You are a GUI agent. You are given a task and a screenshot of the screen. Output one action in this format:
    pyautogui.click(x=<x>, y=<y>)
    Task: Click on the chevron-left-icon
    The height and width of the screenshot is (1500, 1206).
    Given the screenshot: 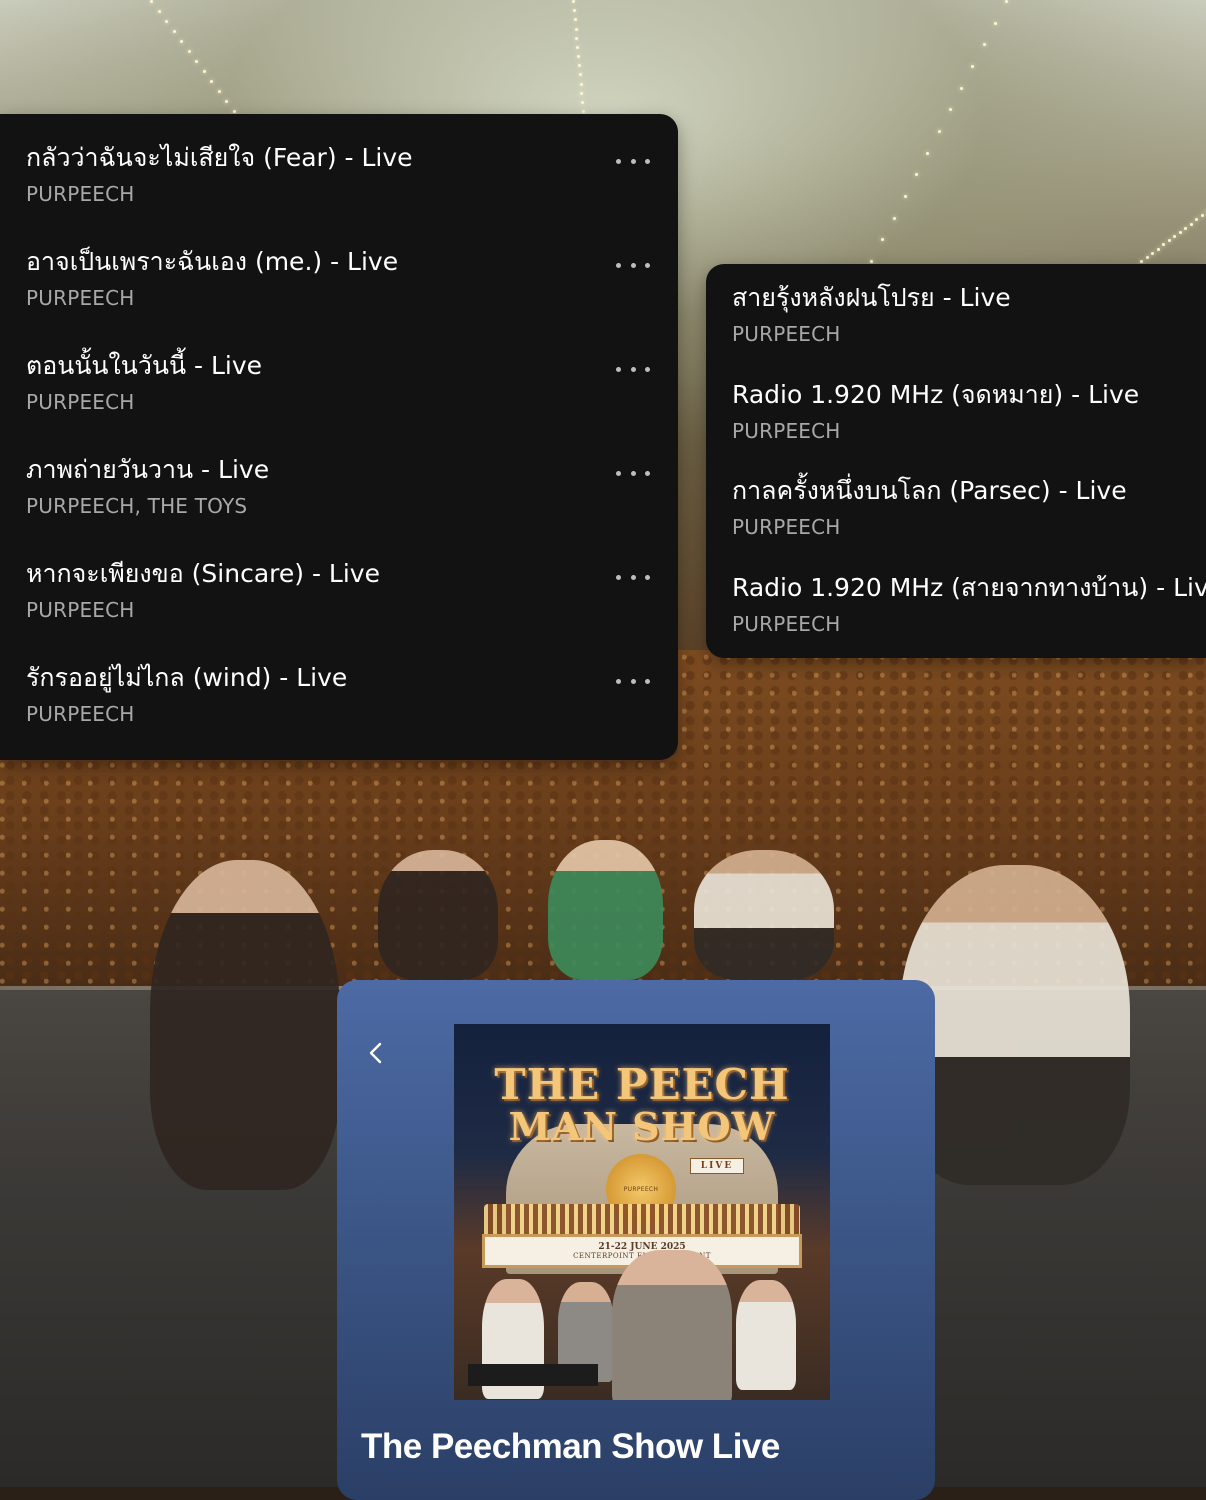 What is the action you would take?
    pyautogui.click(x=376, y=1053)
    